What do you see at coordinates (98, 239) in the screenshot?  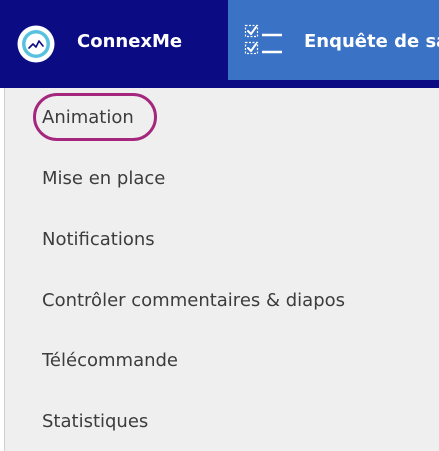 I see `menu-item-notifications: Notifications` at bounding box center [98, 239].